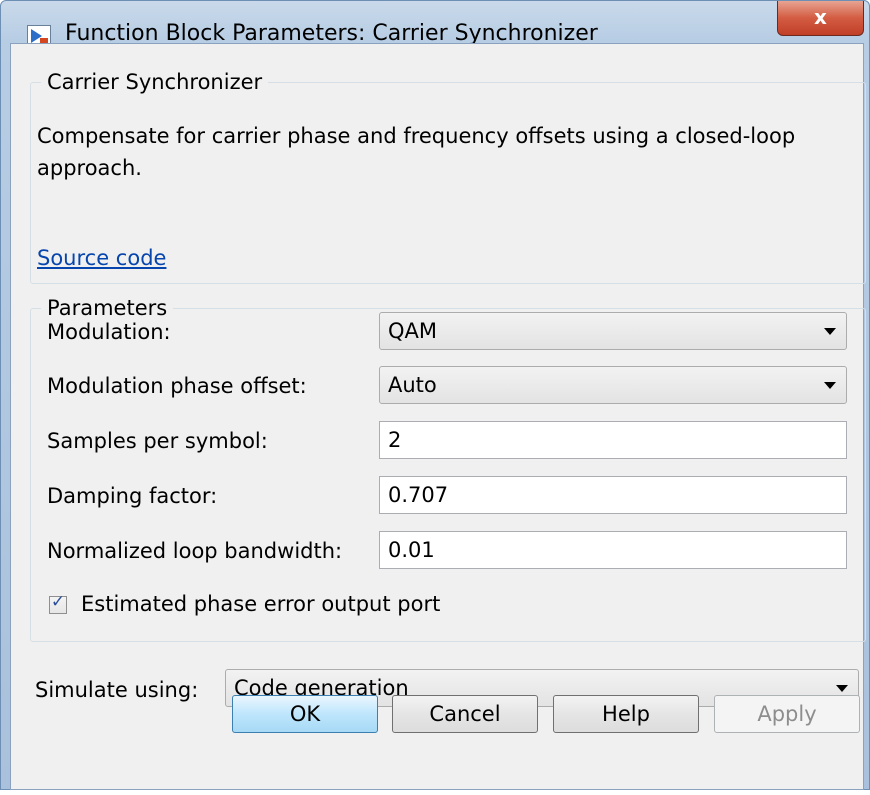 The height and width of the screenshot is (795, 870). I want to click on phase-offset-value: Auto, so click(412, 385).